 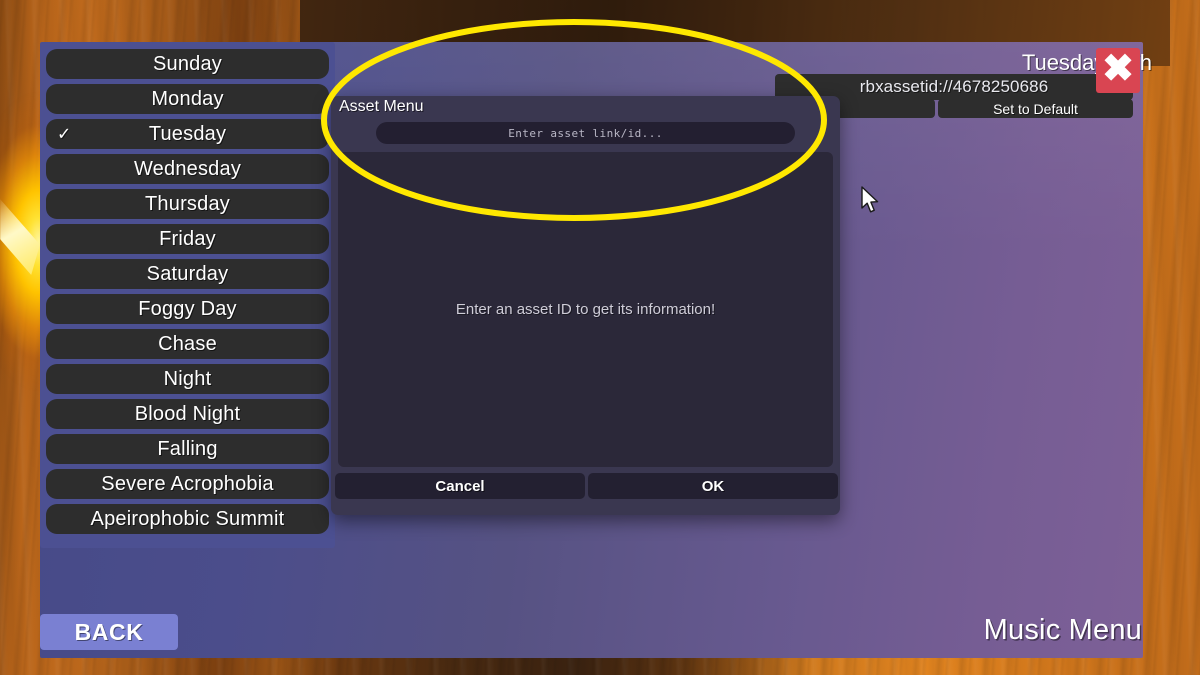 I want to click on ok-button-label: OK, so click(x=713, y=486).